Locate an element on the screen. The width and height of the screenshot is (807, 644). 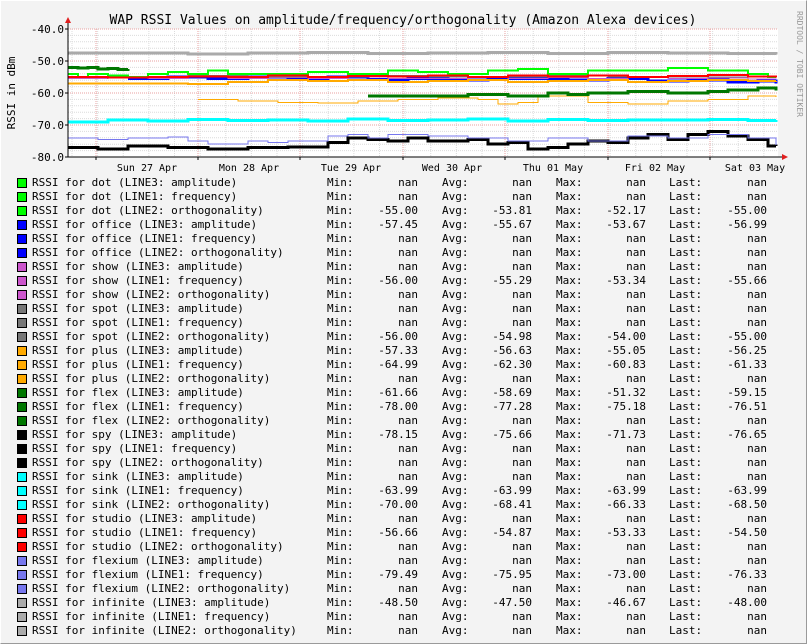
legend-series-name: RSSI for infinite (LINE2: orthogonality) is located at coordinates (164, 630).